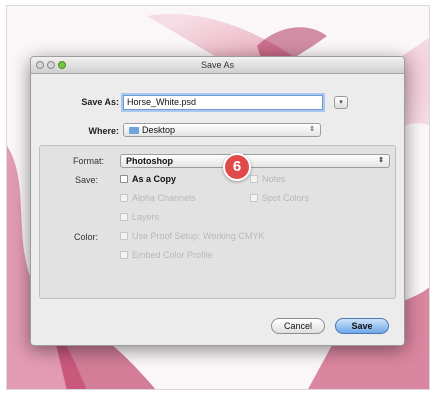  I want to click on embed-color-profile-checkbox: Embed Color Profile, so click(166, 255).